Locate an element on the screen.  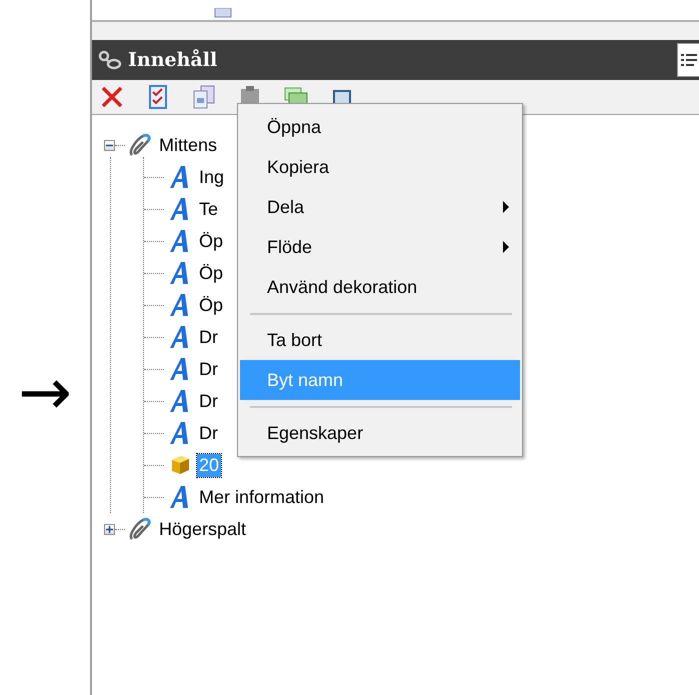
menu-item: Öppna is located at coordinates (380, 127).